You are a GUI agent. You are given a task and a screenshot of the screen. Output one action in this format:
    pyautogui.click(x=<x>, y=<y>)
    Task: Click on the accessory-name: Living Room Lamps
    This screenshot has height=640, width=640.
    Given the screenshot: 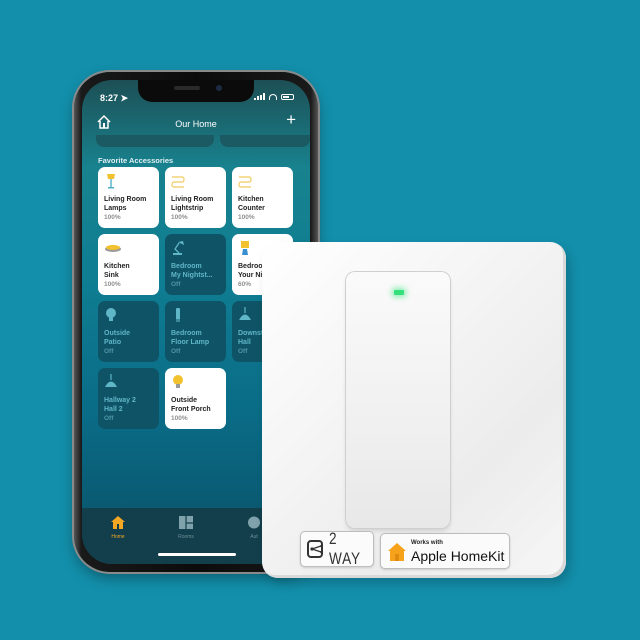 What is the action you would take?
    pyautogui.click(x=125, y=204)
    